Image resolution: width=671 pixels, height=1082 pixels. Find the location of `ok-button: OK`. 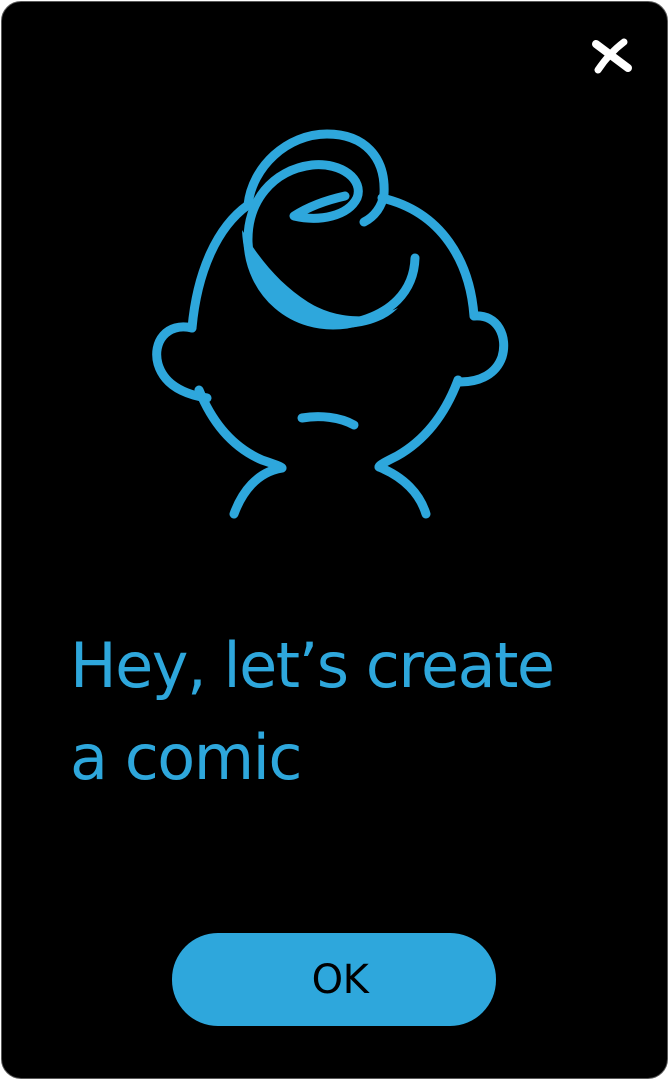

ok-button: OK is located at coordinates (334, 979).